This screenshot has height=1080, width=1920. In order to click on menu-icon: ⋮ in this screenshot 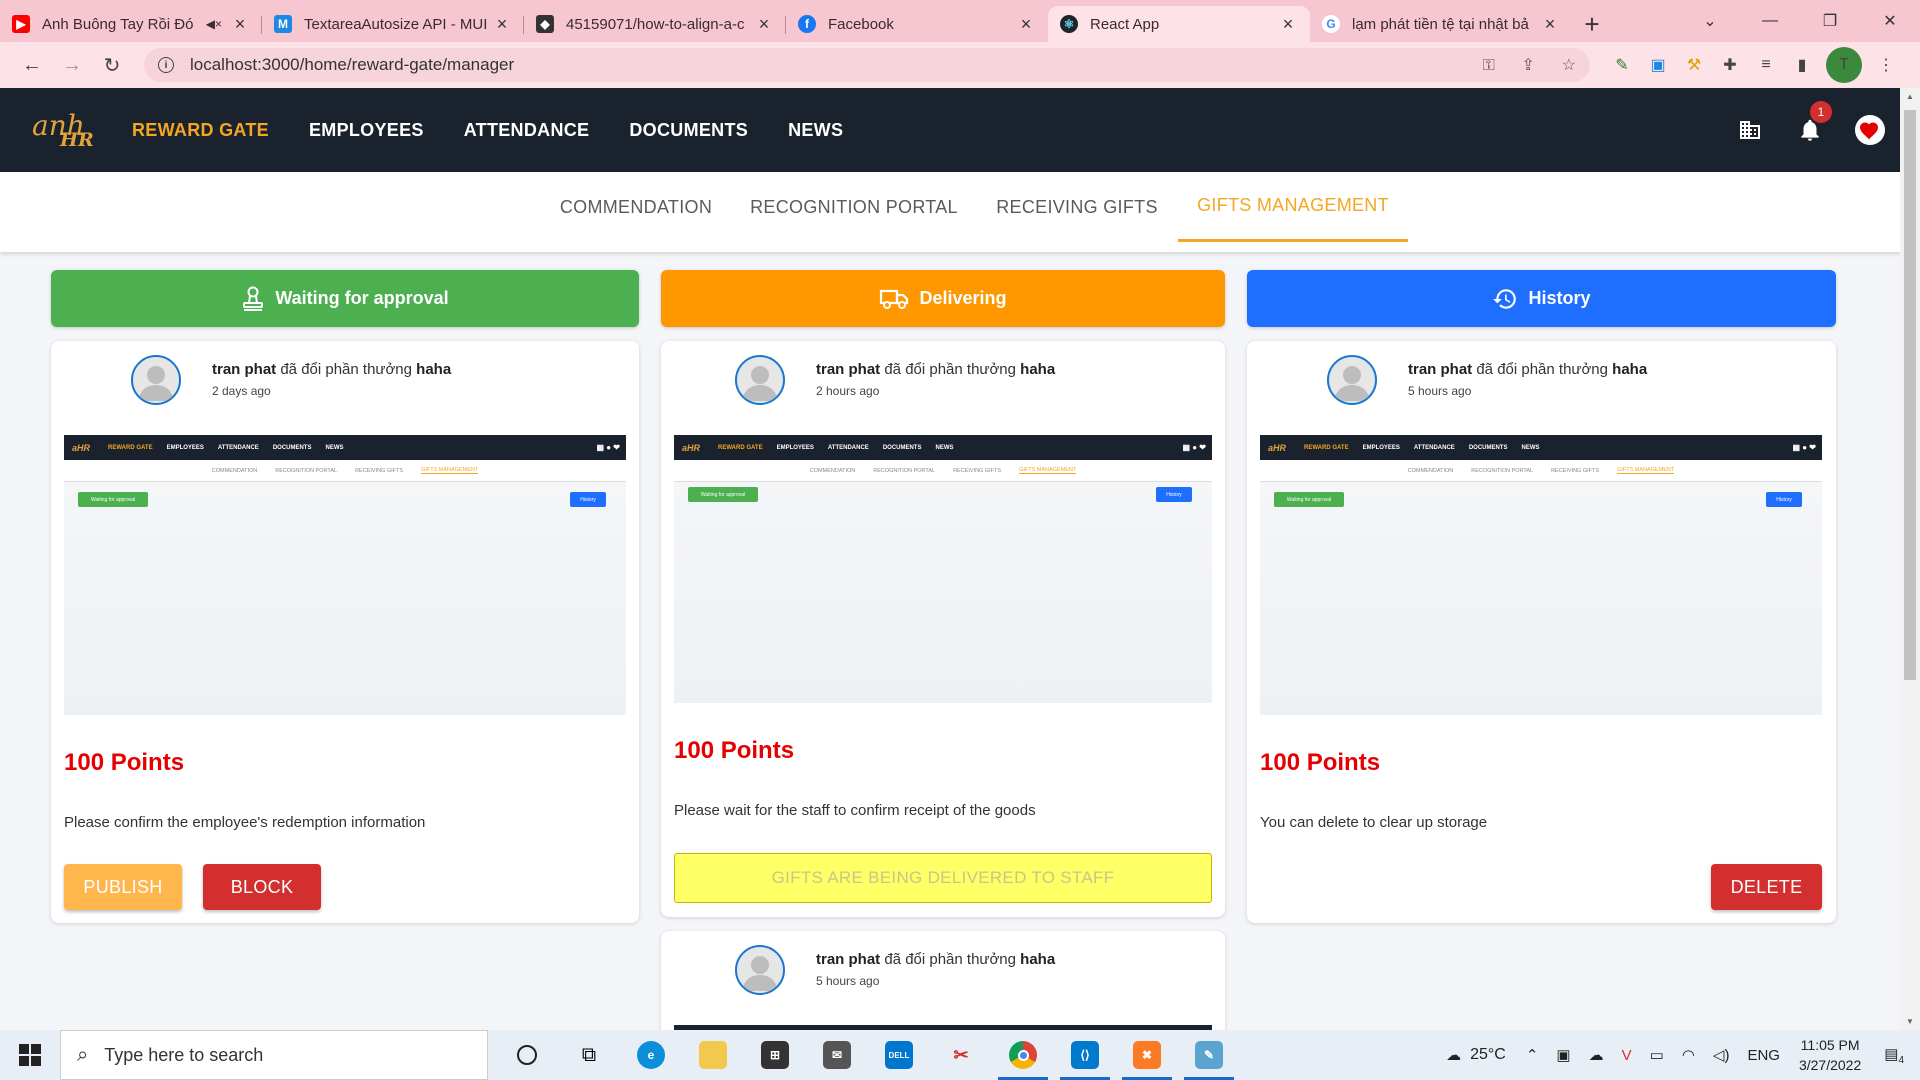, I will do `click(1886, 65)`.